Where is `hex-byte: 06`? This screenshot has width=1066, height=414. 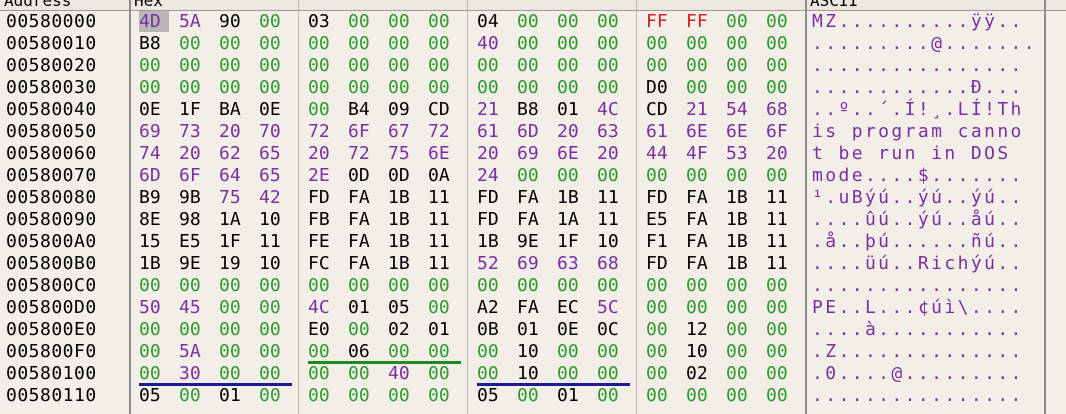 hex-byte: 06 is located at coordinates (363, 351).